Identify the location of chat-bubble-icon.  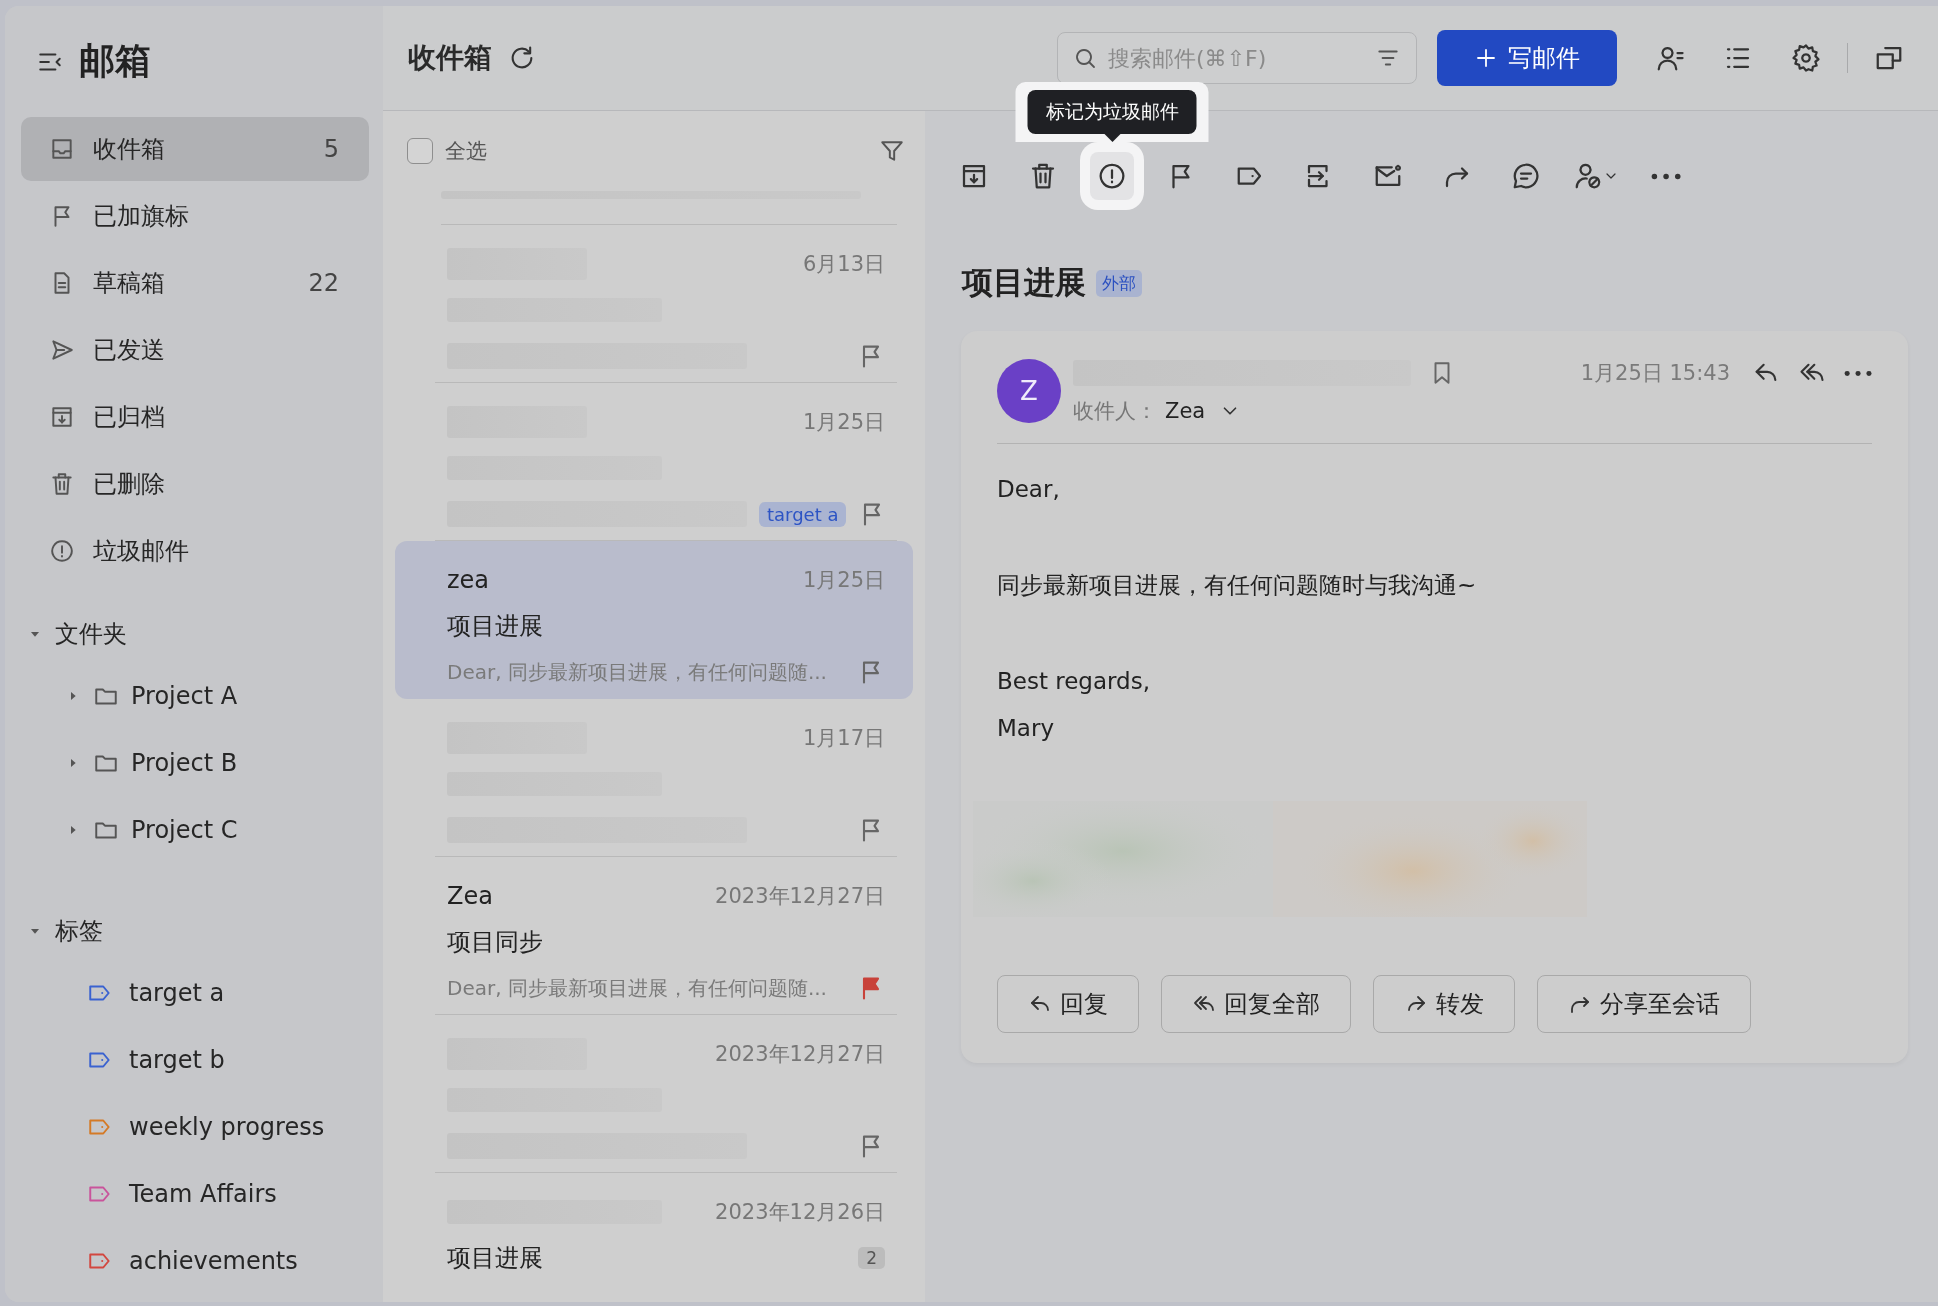
(1526, 176).